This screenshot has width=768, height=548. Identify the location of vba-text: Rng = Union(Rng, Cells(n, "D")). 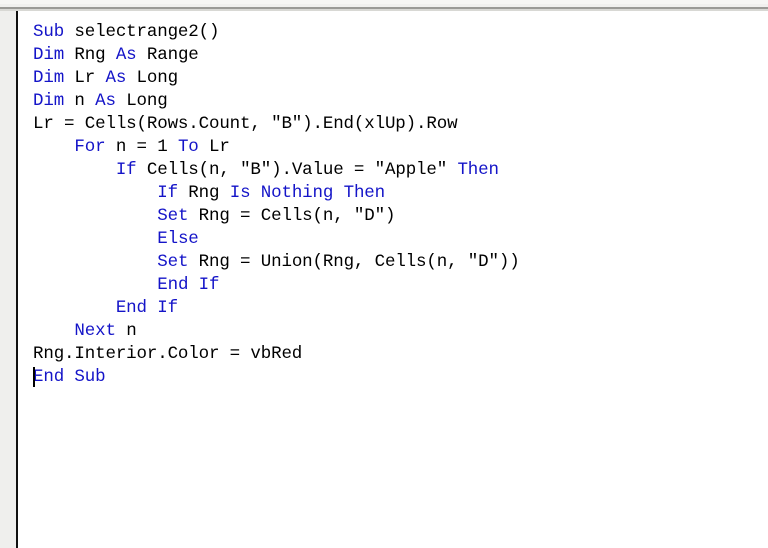
(354, 262).